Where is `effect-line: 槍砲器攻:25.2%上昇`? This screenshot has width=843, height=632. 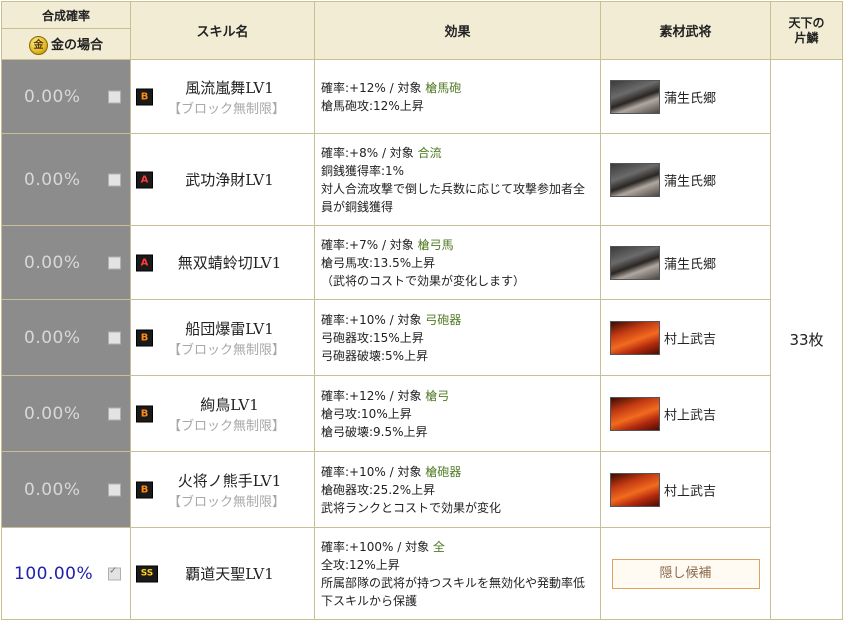
effect-line: 槍砲器攻:25.2%上昇 is located at coordinates (378, 489).